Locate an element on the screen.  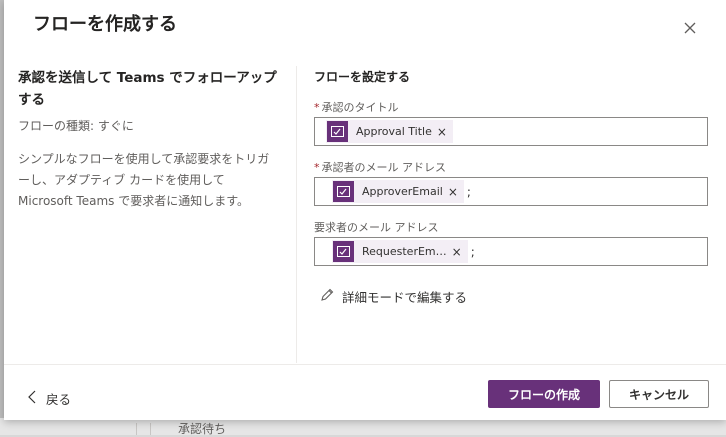
approval-title-field: * 承認のタイトル Approval Title × is located at coordinates (512, 123).